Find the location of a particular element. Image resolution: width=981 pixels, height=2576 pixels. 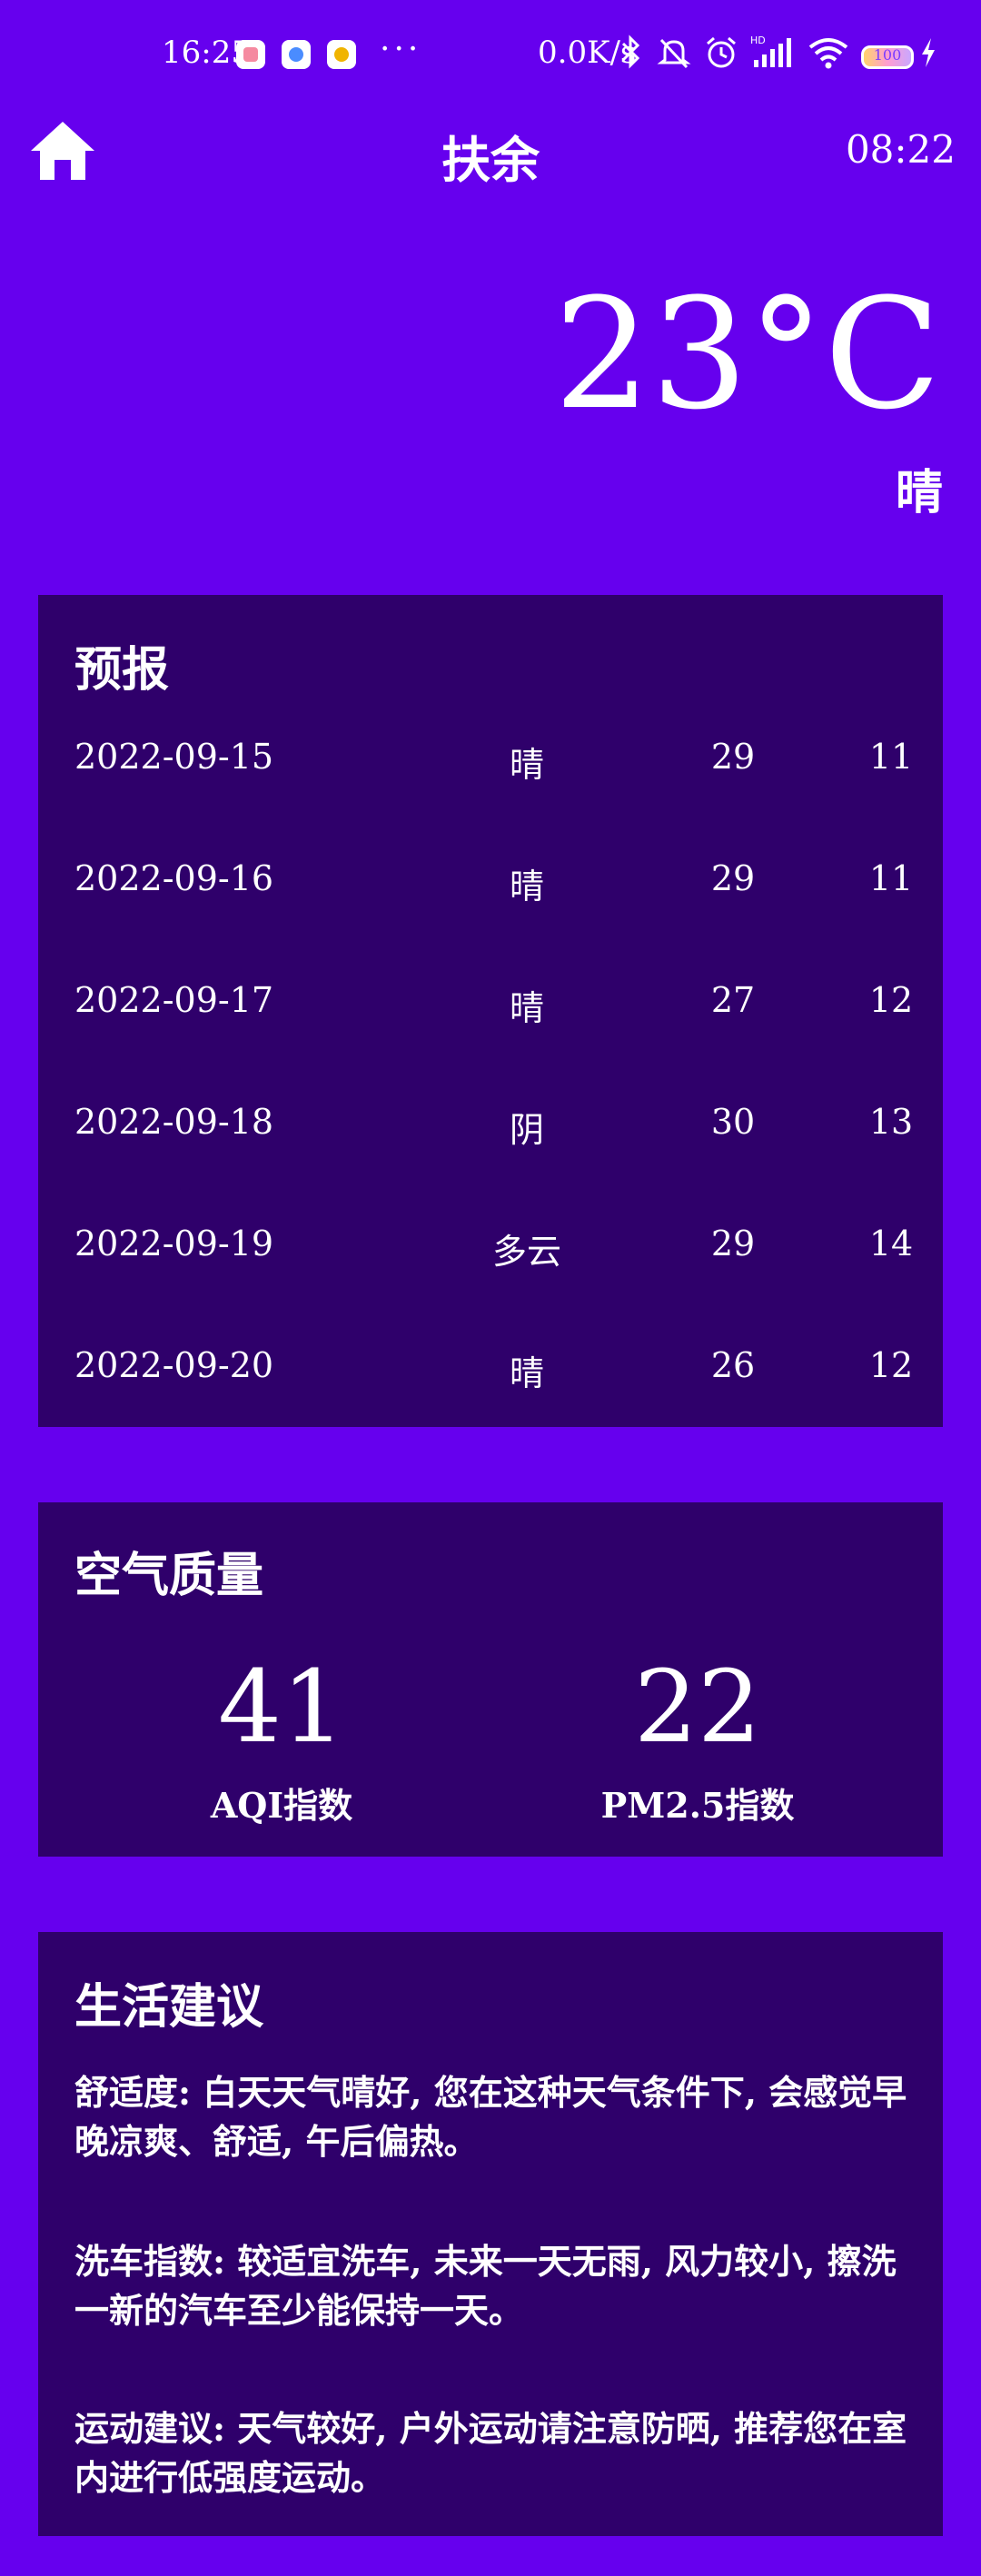

pm25-value: 22 is located at coordinates (697, 1707).